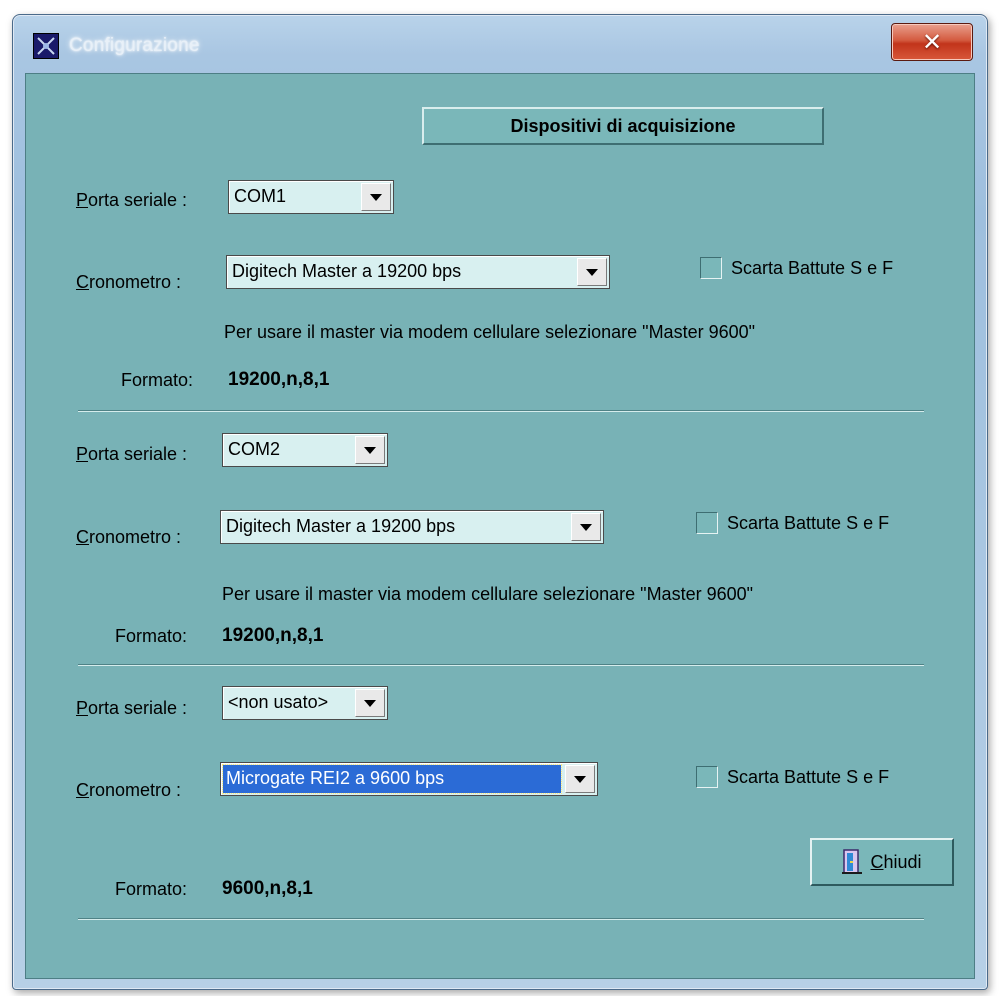  What do you see at coordinates (623, 126) in the screenshot?
I see `acquisition-devices-header: Dispositivi di acquisizione` at bounding box center [623, 126].